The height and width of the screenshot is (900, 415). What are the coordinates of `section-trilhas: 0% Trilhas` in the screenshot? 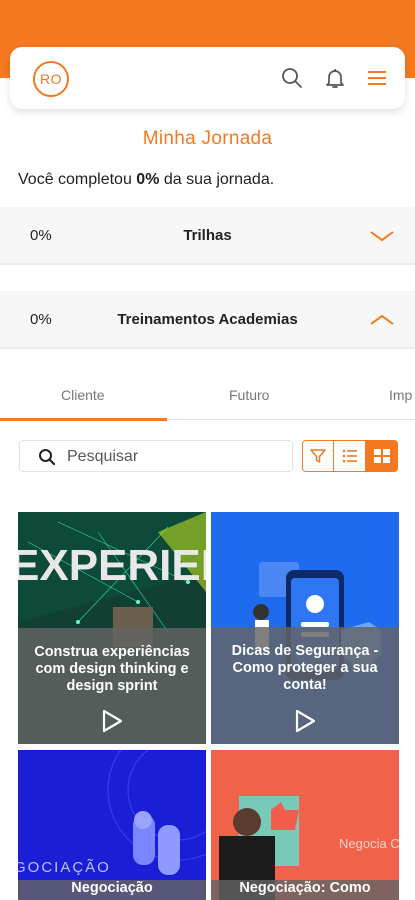 It's located at (207, 236).